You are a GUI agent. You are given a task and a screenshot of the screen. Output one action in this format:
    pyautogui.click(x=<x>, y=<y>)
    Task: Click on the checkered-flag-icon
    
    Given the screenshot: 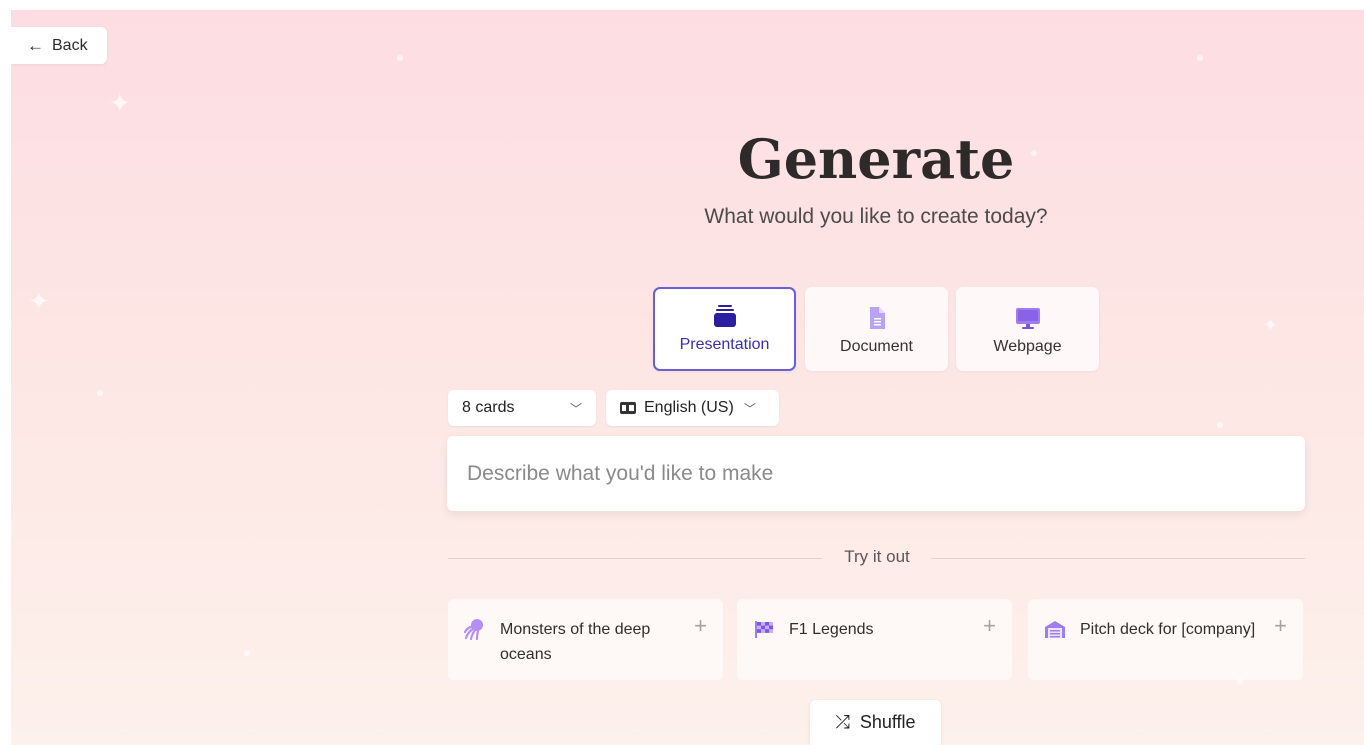 What is the action you would take?
    pyautogui.click(x=764, y=648)
    